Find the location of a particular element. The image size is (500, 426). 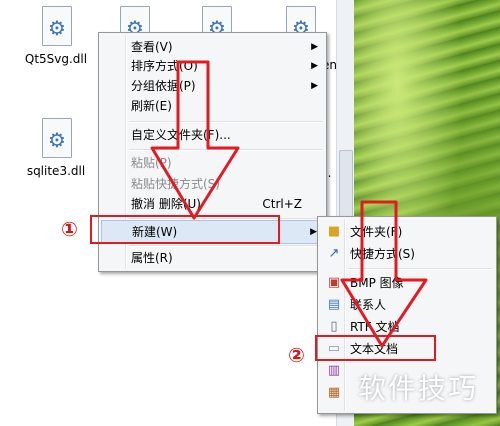

file-qt5svg: ⚙ Qt5Svg.dll is located at coordinates (56, 36).